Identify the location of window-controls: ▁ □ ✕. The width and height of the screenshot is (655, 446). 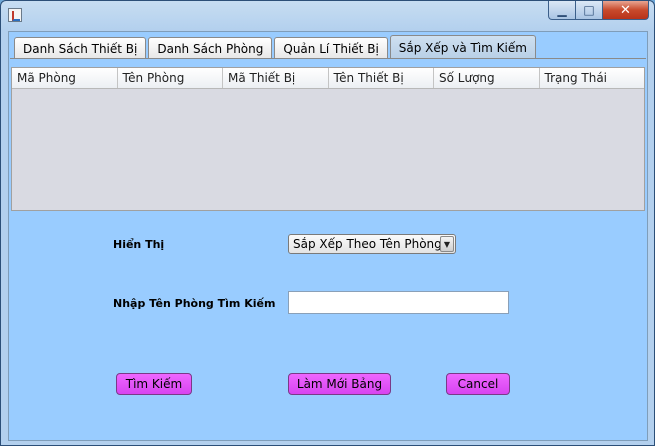
(598, 11).